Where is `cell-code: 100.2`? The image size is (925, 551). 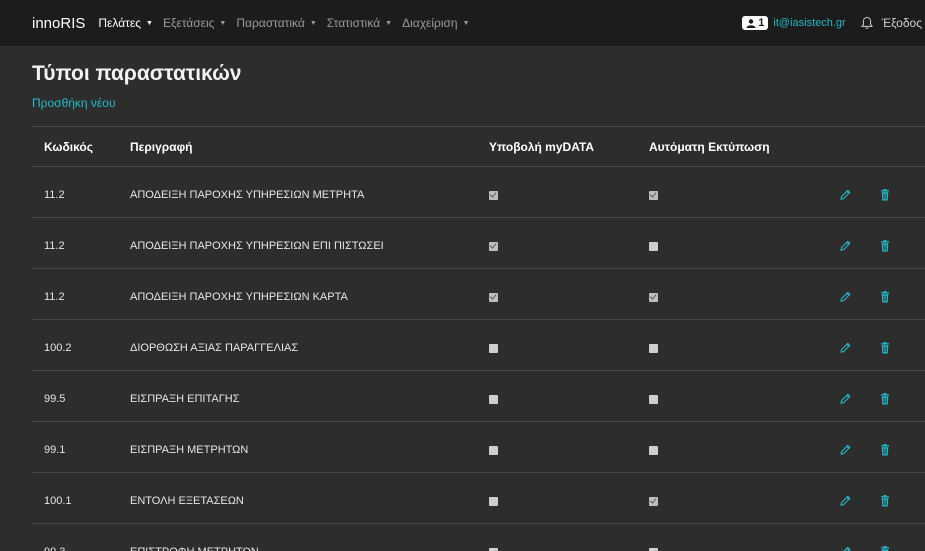
cell-code: 100.2 is located at coordinates (58, 348).